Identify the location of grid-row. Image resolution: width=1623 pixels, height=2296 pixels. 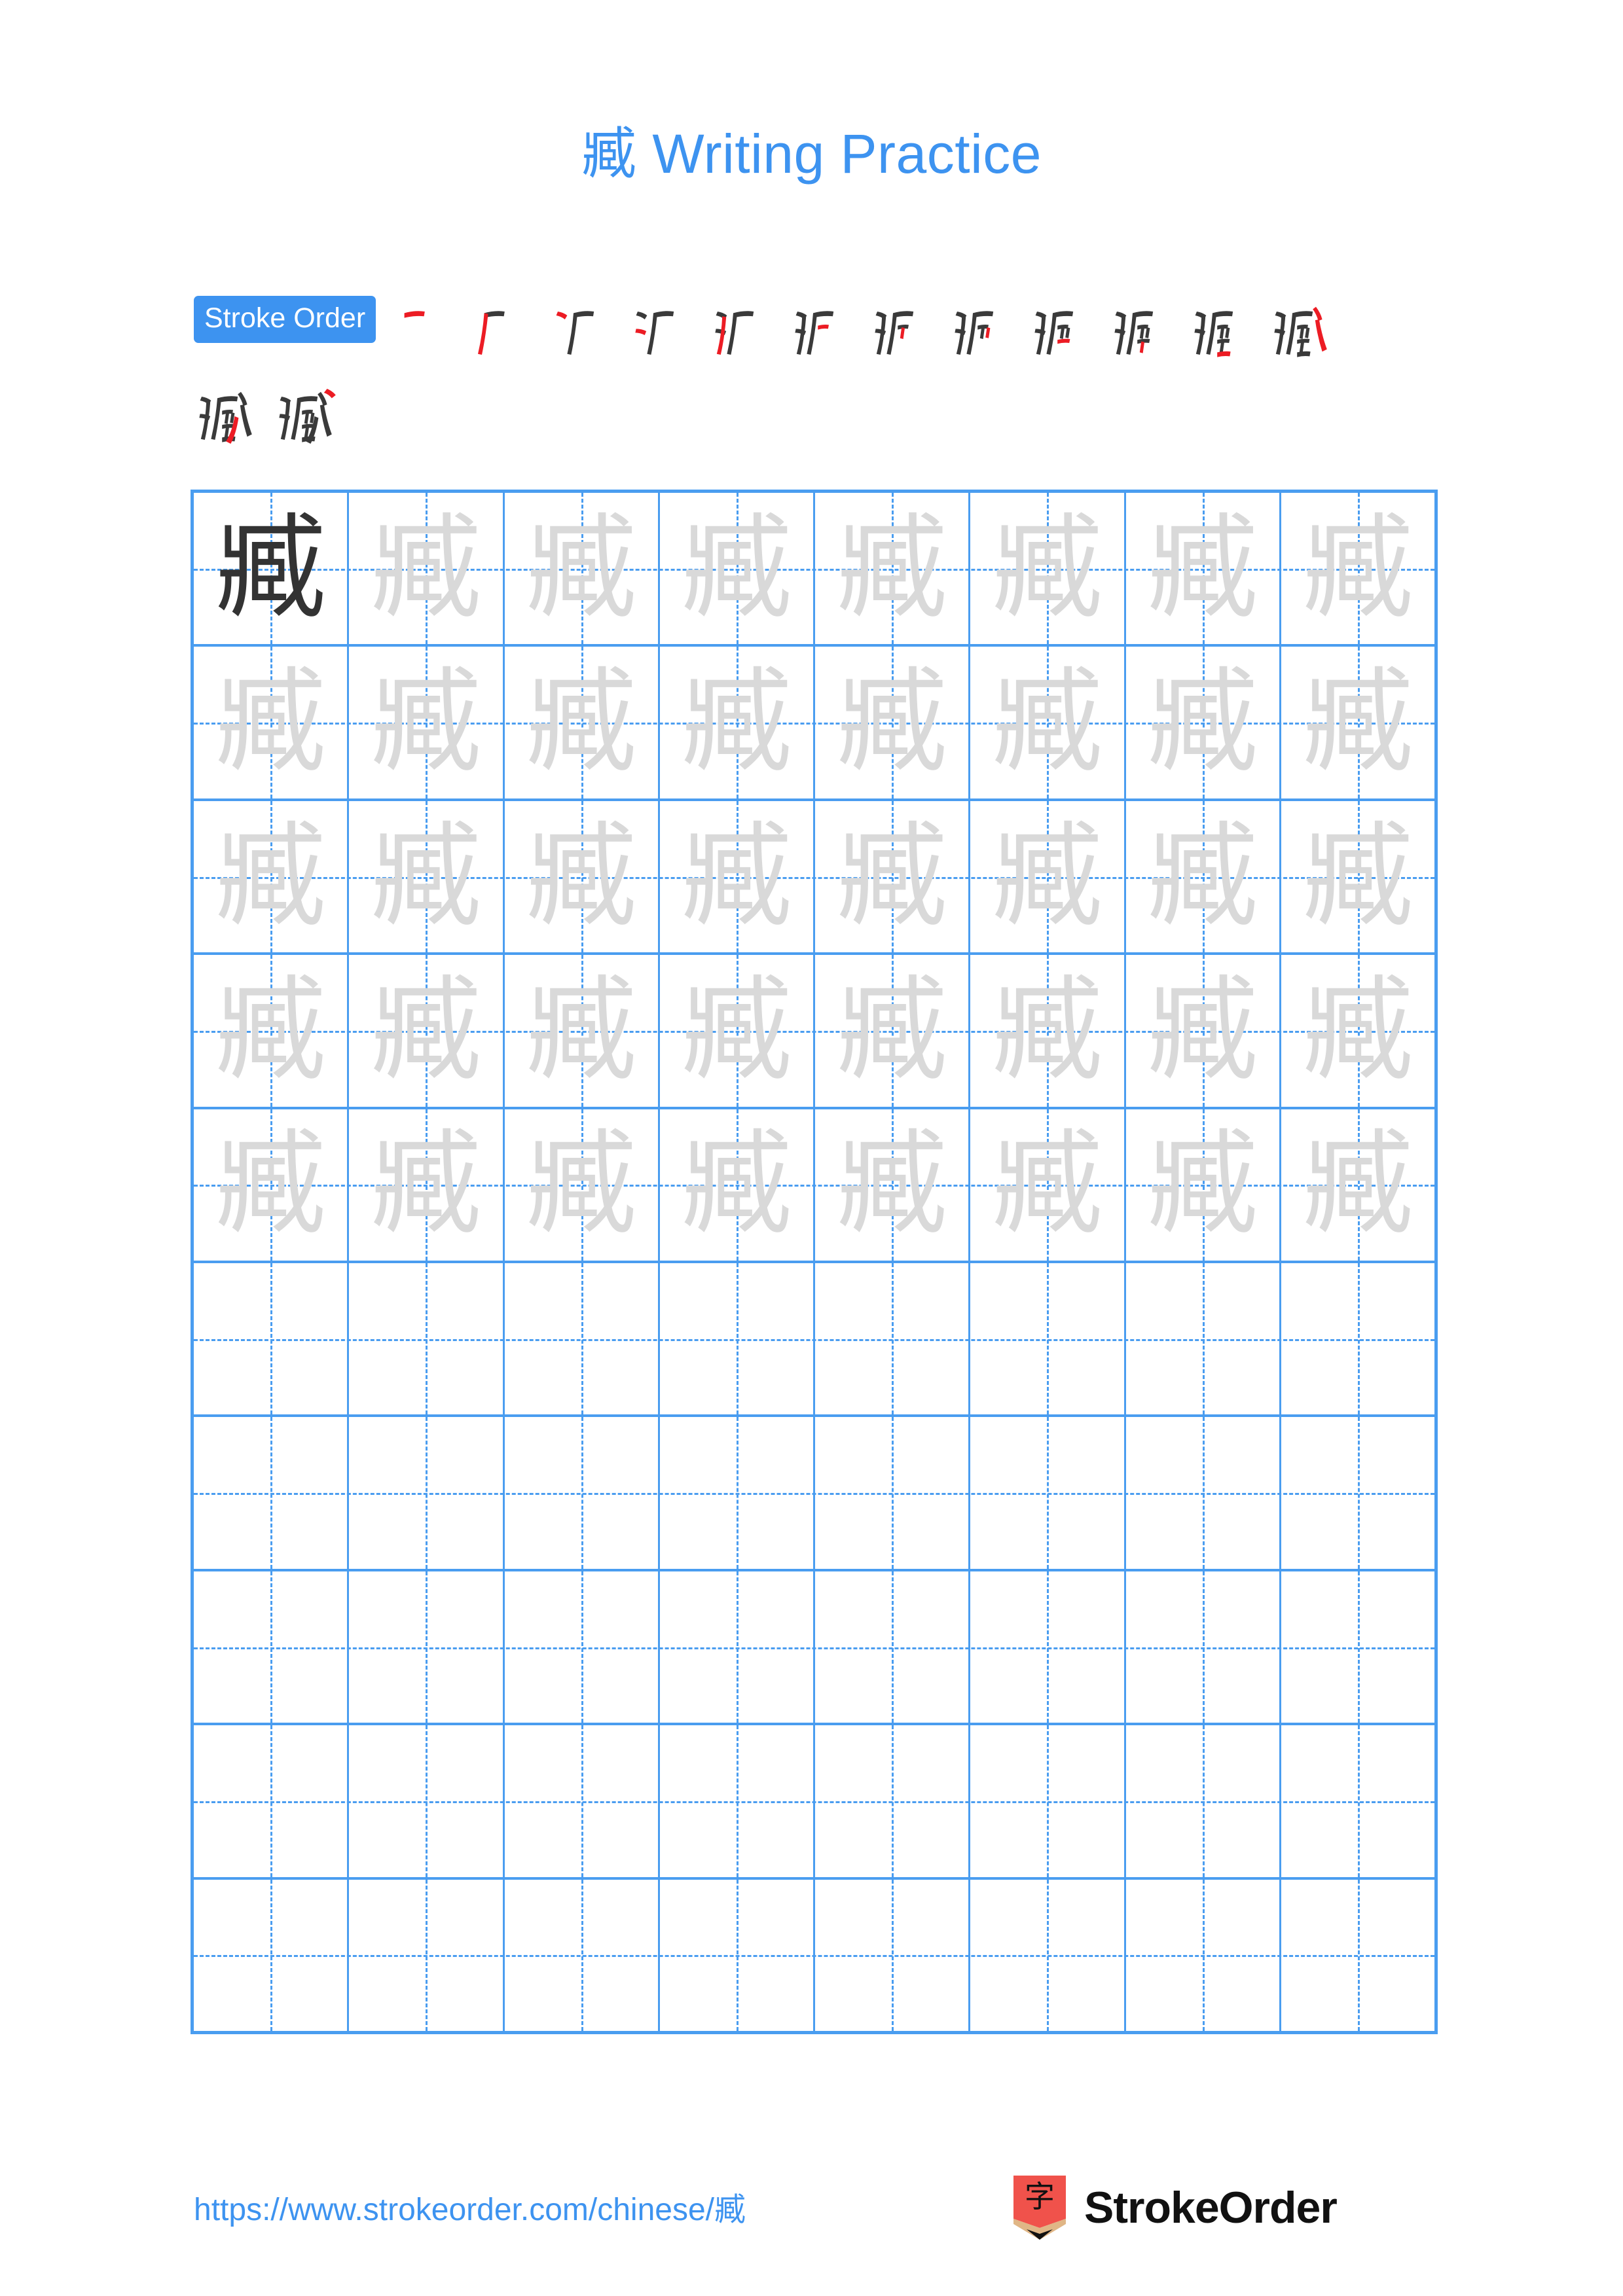
(814, 1494).